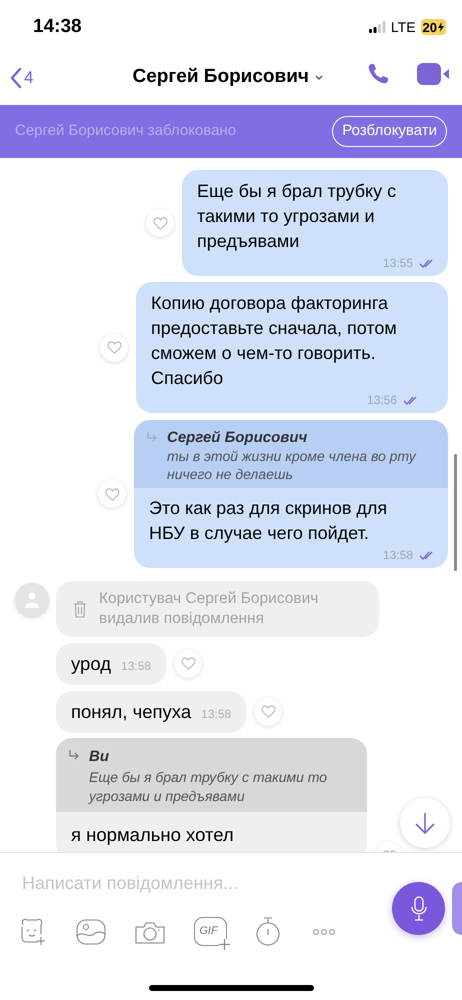 The image size is (462, 1000). Describe the element at coordinates (131, 712) in the screenshot. I see `message-text: понял, чепуха` at that location.